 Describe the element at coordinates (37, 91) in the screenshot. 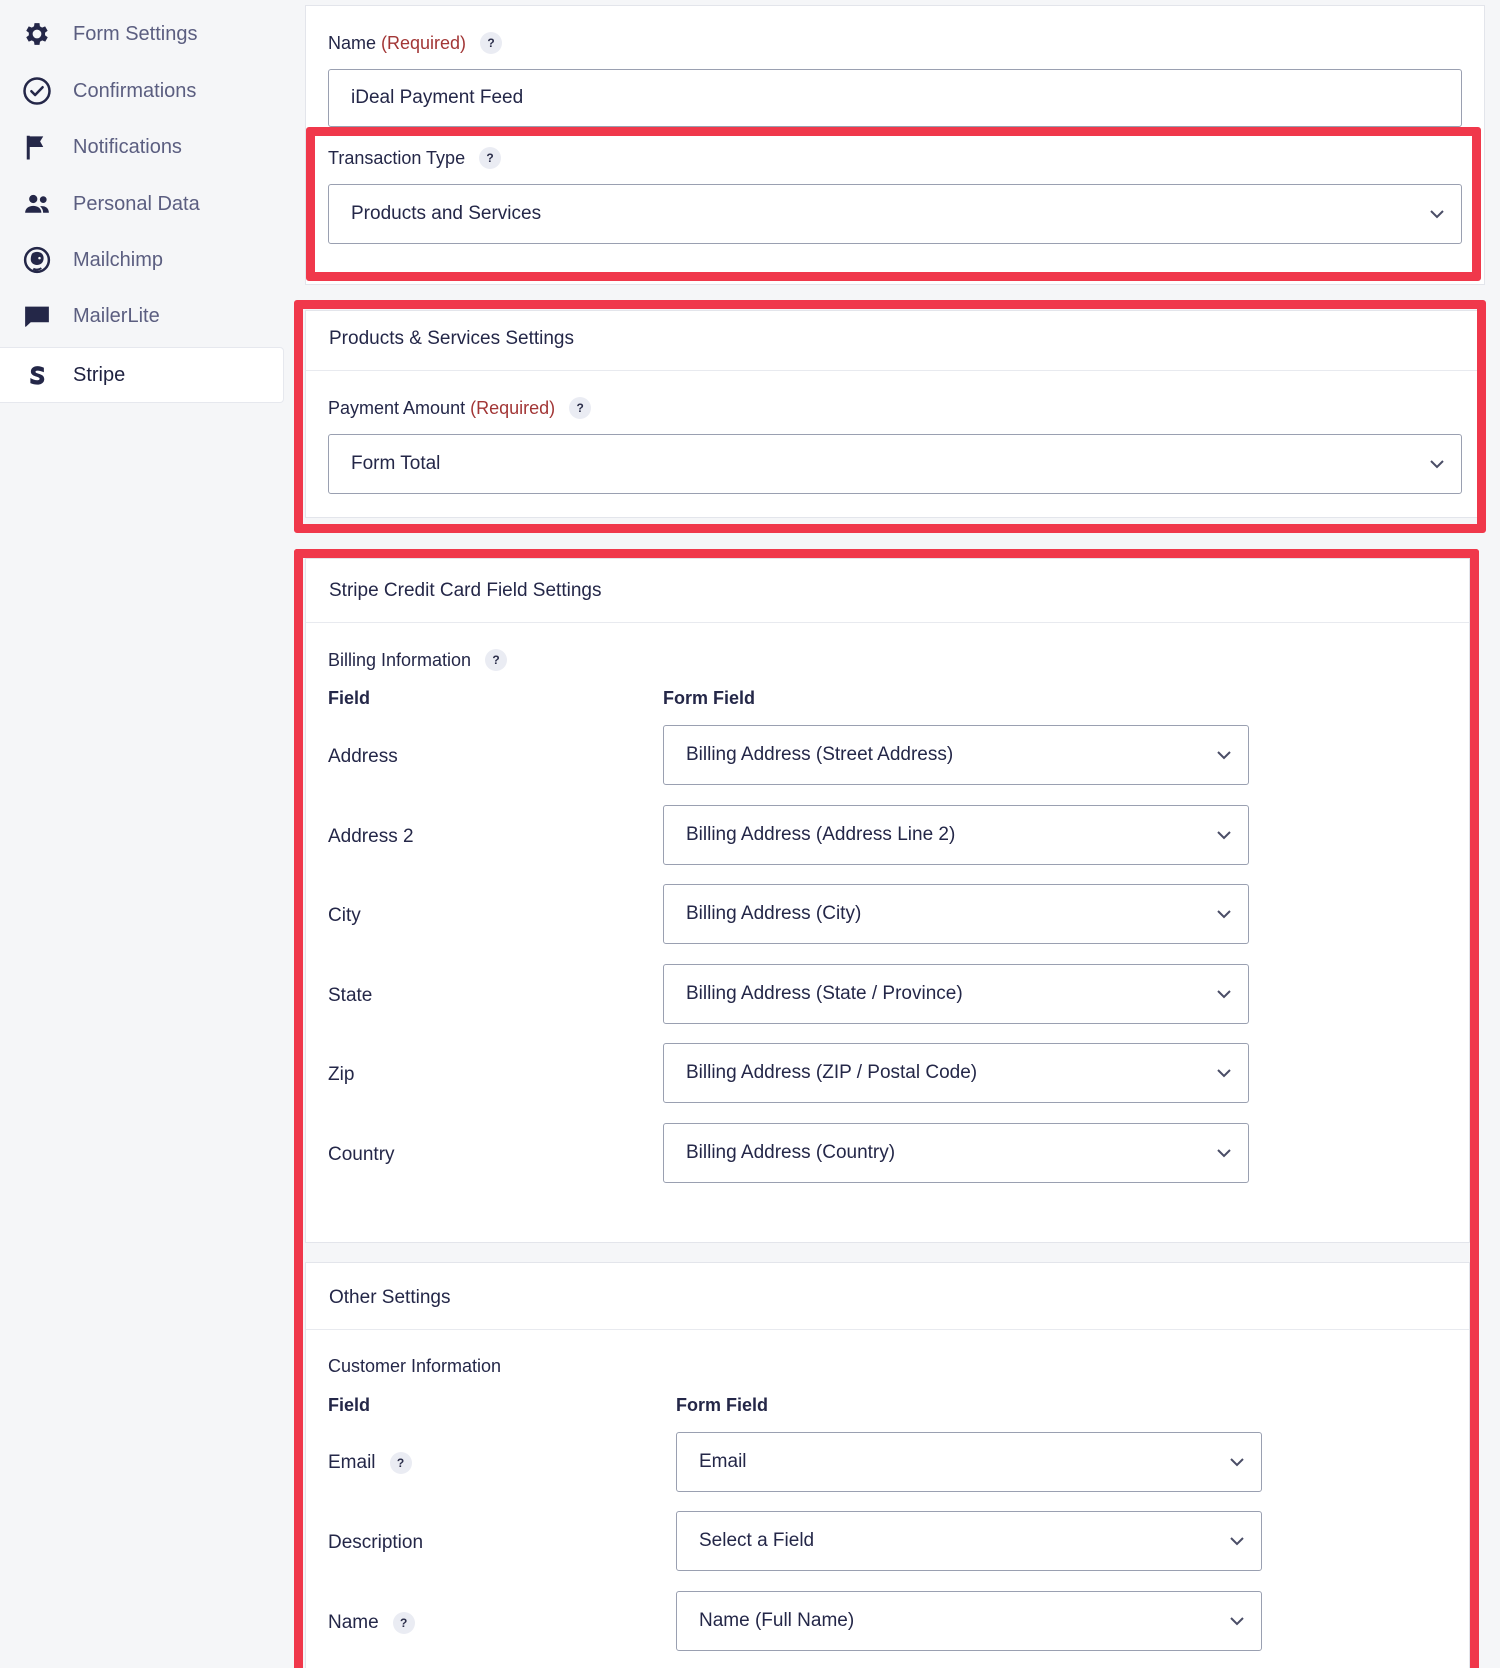

I see `check-circle-icon` at that location.